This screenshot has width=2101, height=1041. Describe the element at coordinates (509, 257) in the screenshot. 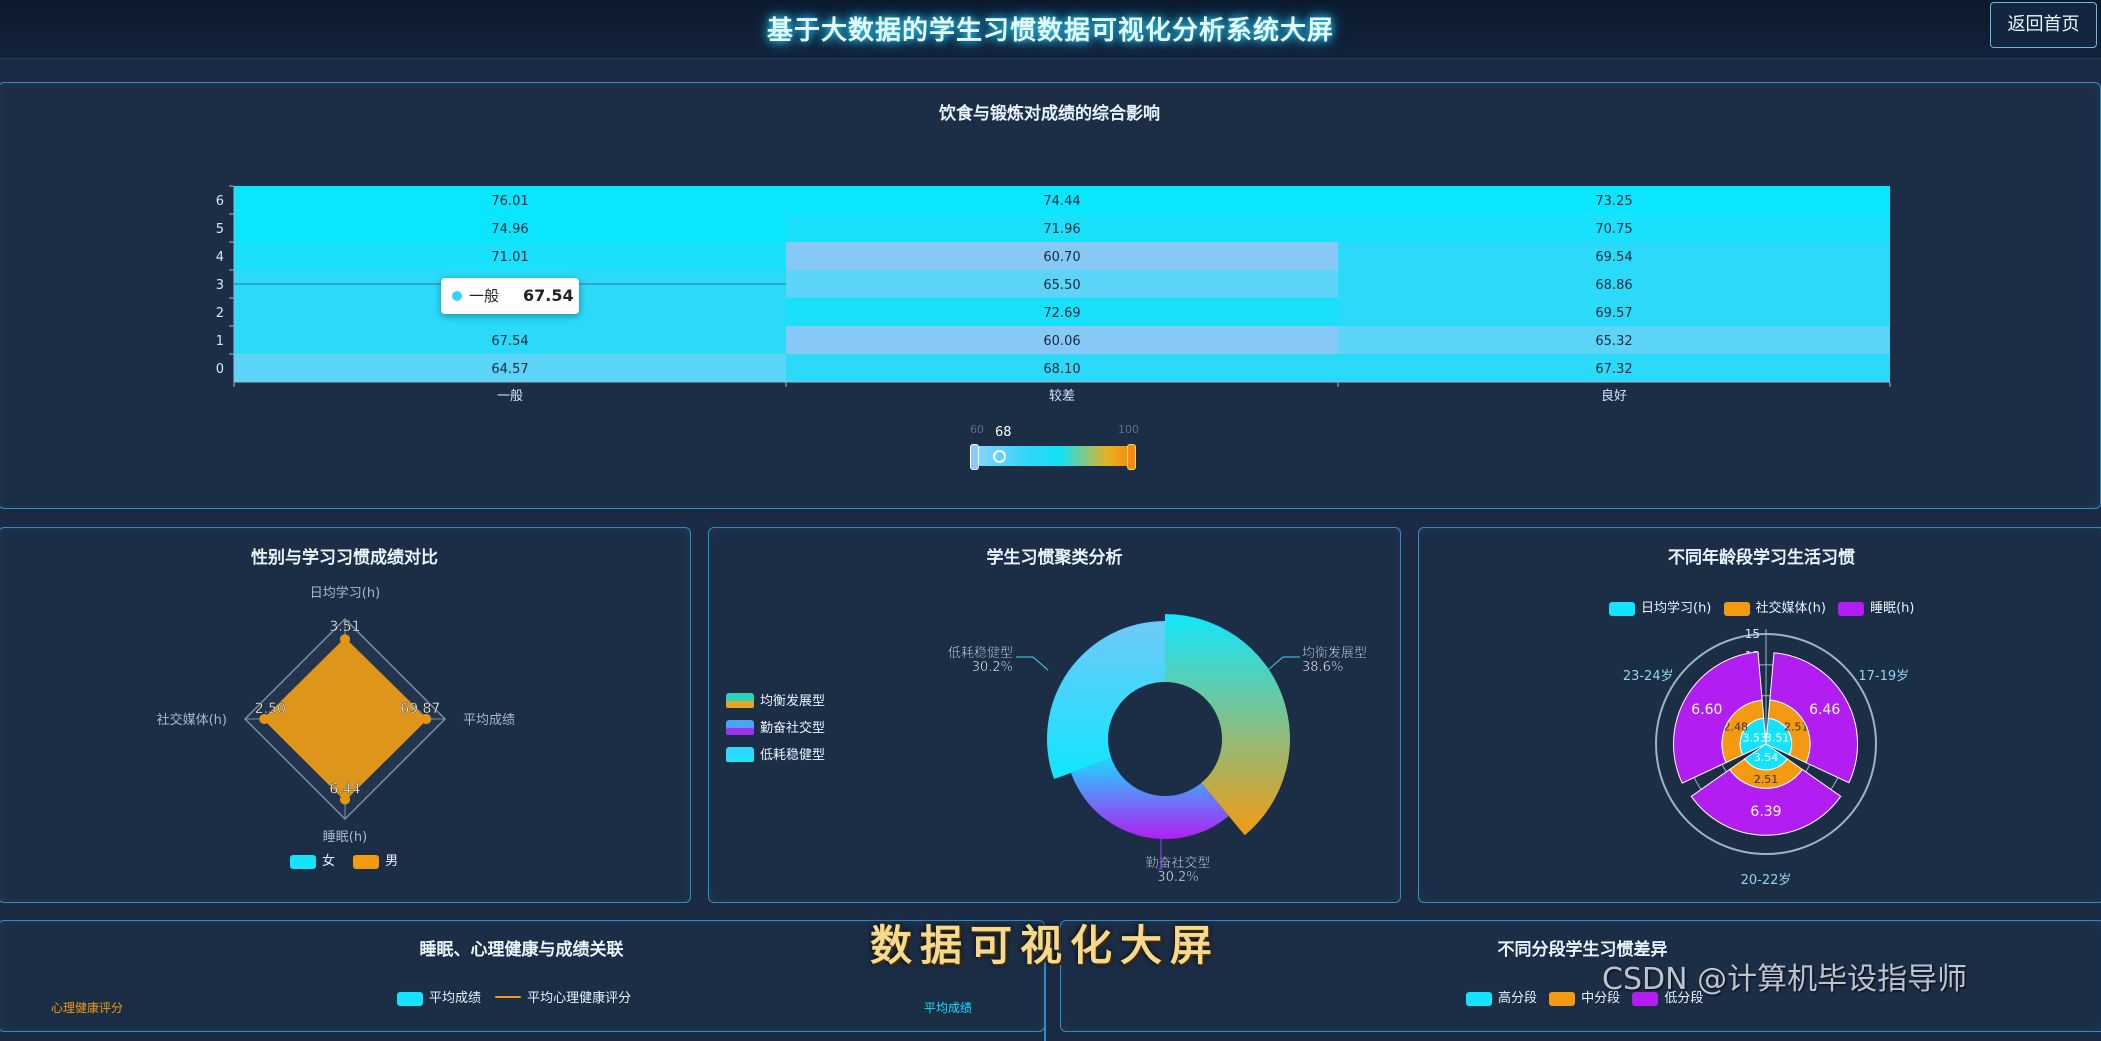

I see `heatmap-cell-label: 71.01` at that location.